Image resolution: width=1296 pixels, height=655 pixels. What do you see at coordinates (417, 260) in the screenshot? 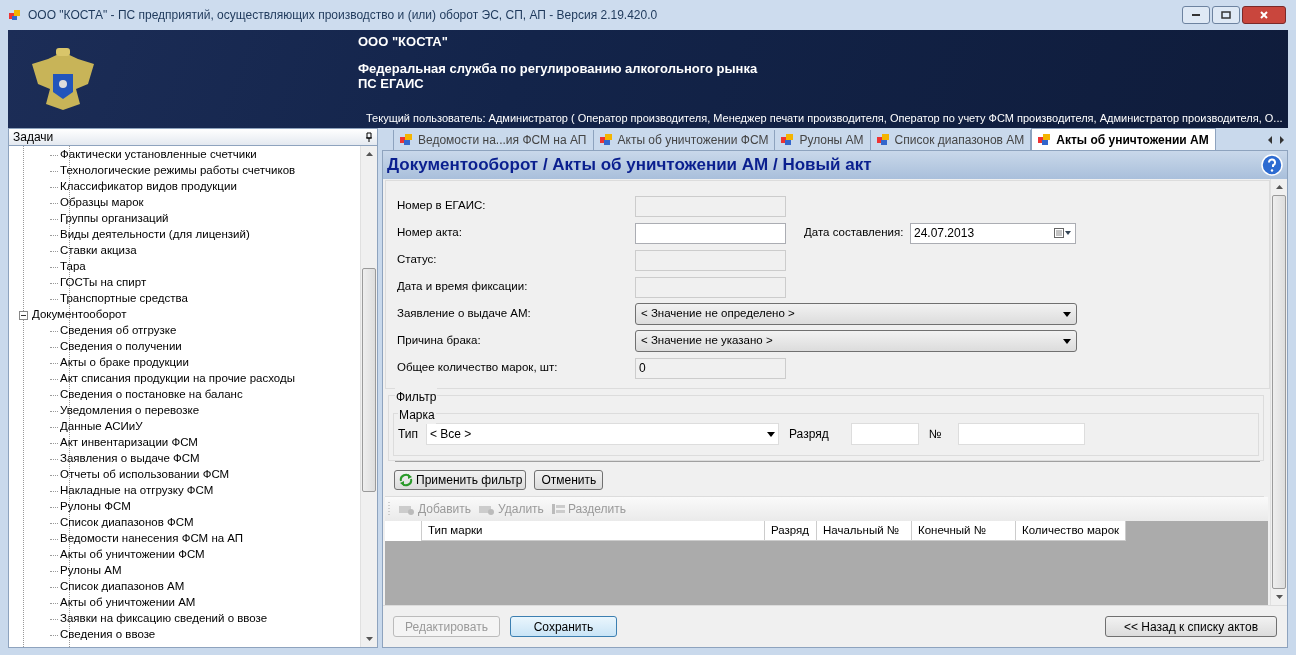
I see `field-label: Статус:` at bounding box center [417, 260].